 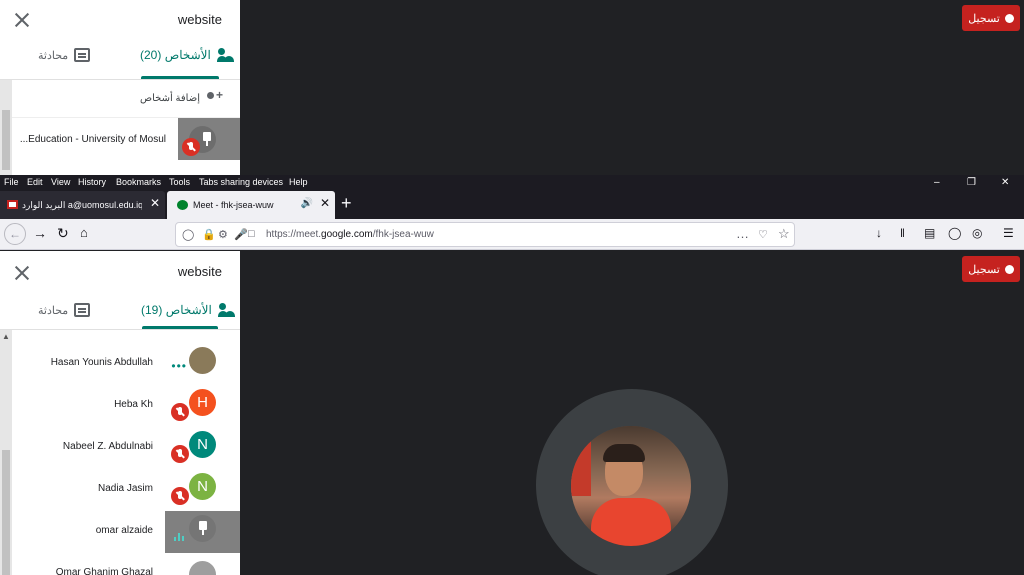 I want to click on participant-row: Heba Kh H, so click(x=126, y=406).